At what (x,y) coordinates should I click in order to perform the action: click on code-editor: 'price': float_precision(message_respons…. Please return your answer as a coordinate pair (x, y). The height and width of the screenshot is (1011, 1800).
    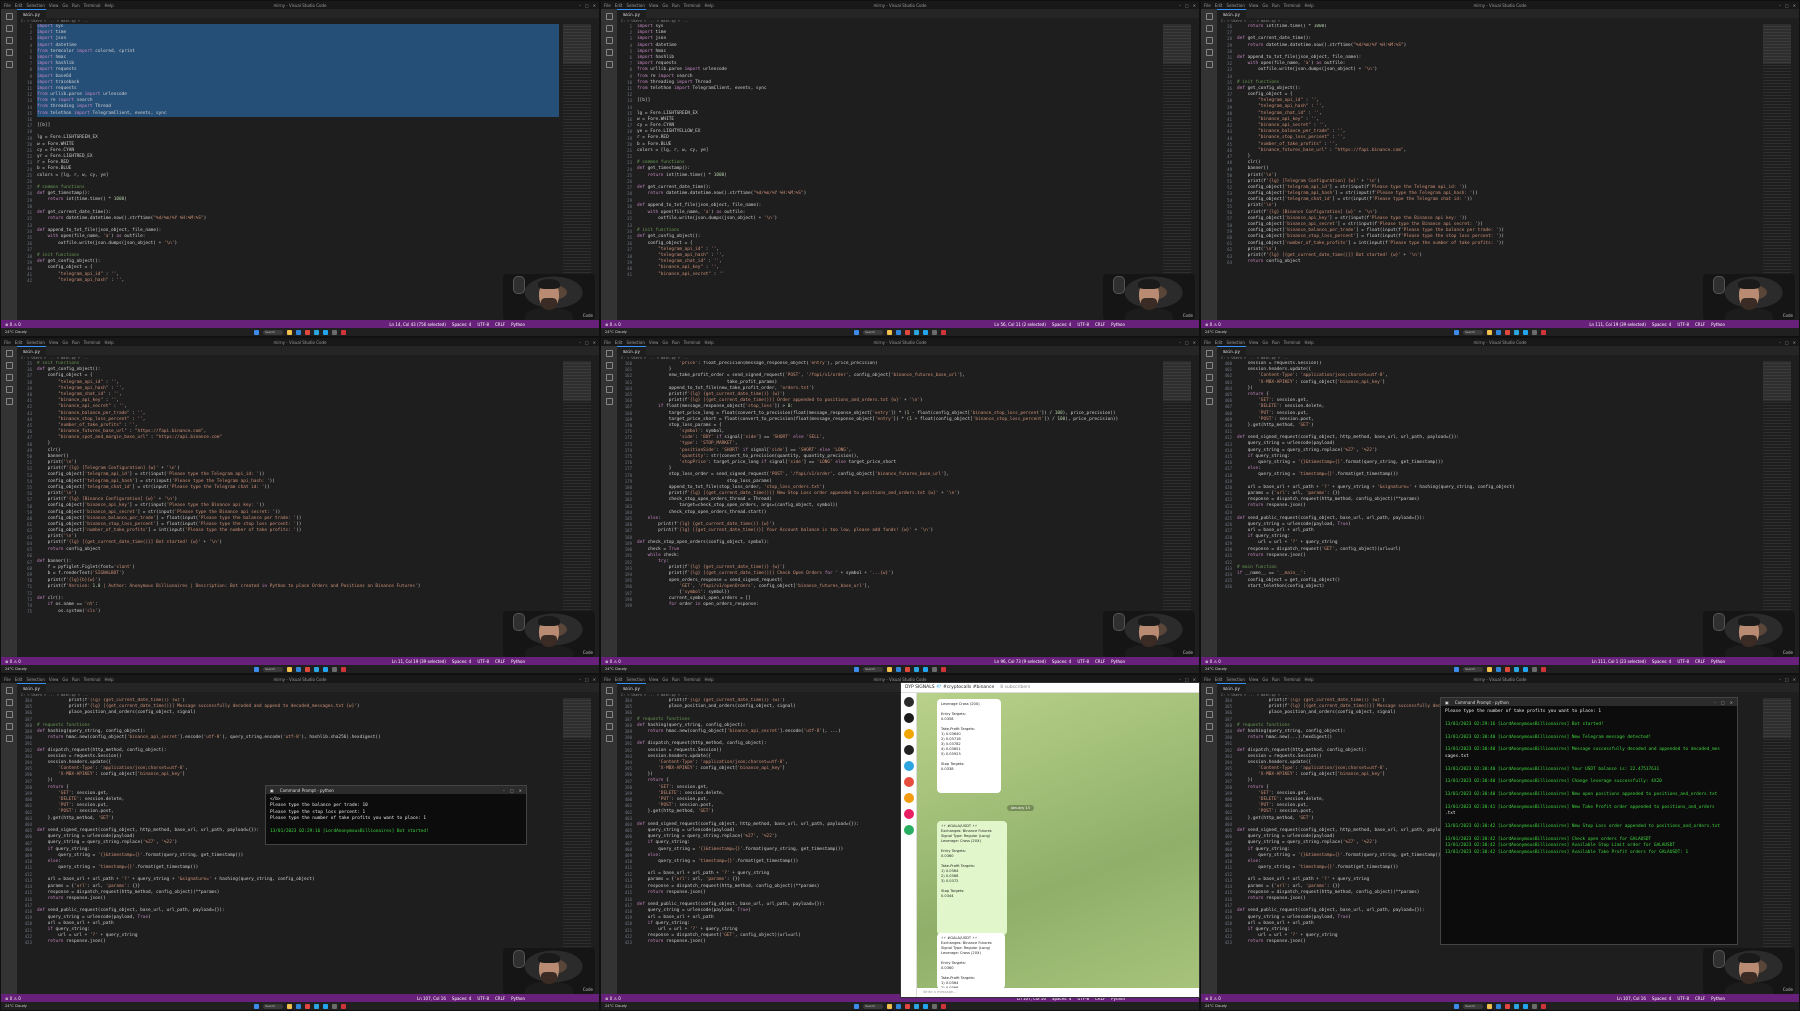
    Looking at the image, I should click on (898, 509).